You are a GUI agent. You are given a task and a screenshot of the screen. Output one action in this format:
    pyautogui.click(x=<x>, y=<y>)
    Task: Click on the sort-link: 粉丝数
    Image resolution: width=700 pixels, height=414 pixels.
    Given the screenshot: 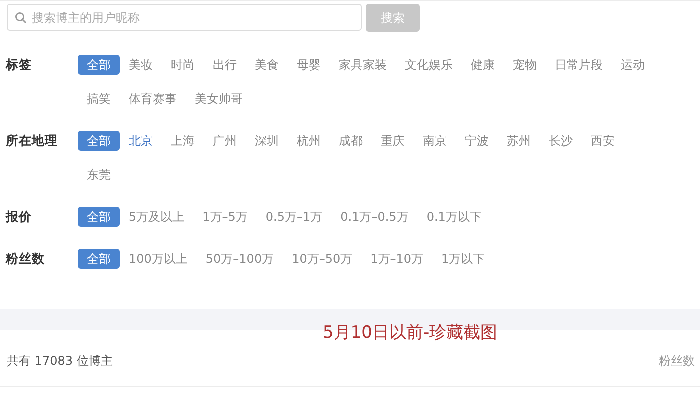 What is the action you would take?
    pyautogui.click(x=677, y=361)
    